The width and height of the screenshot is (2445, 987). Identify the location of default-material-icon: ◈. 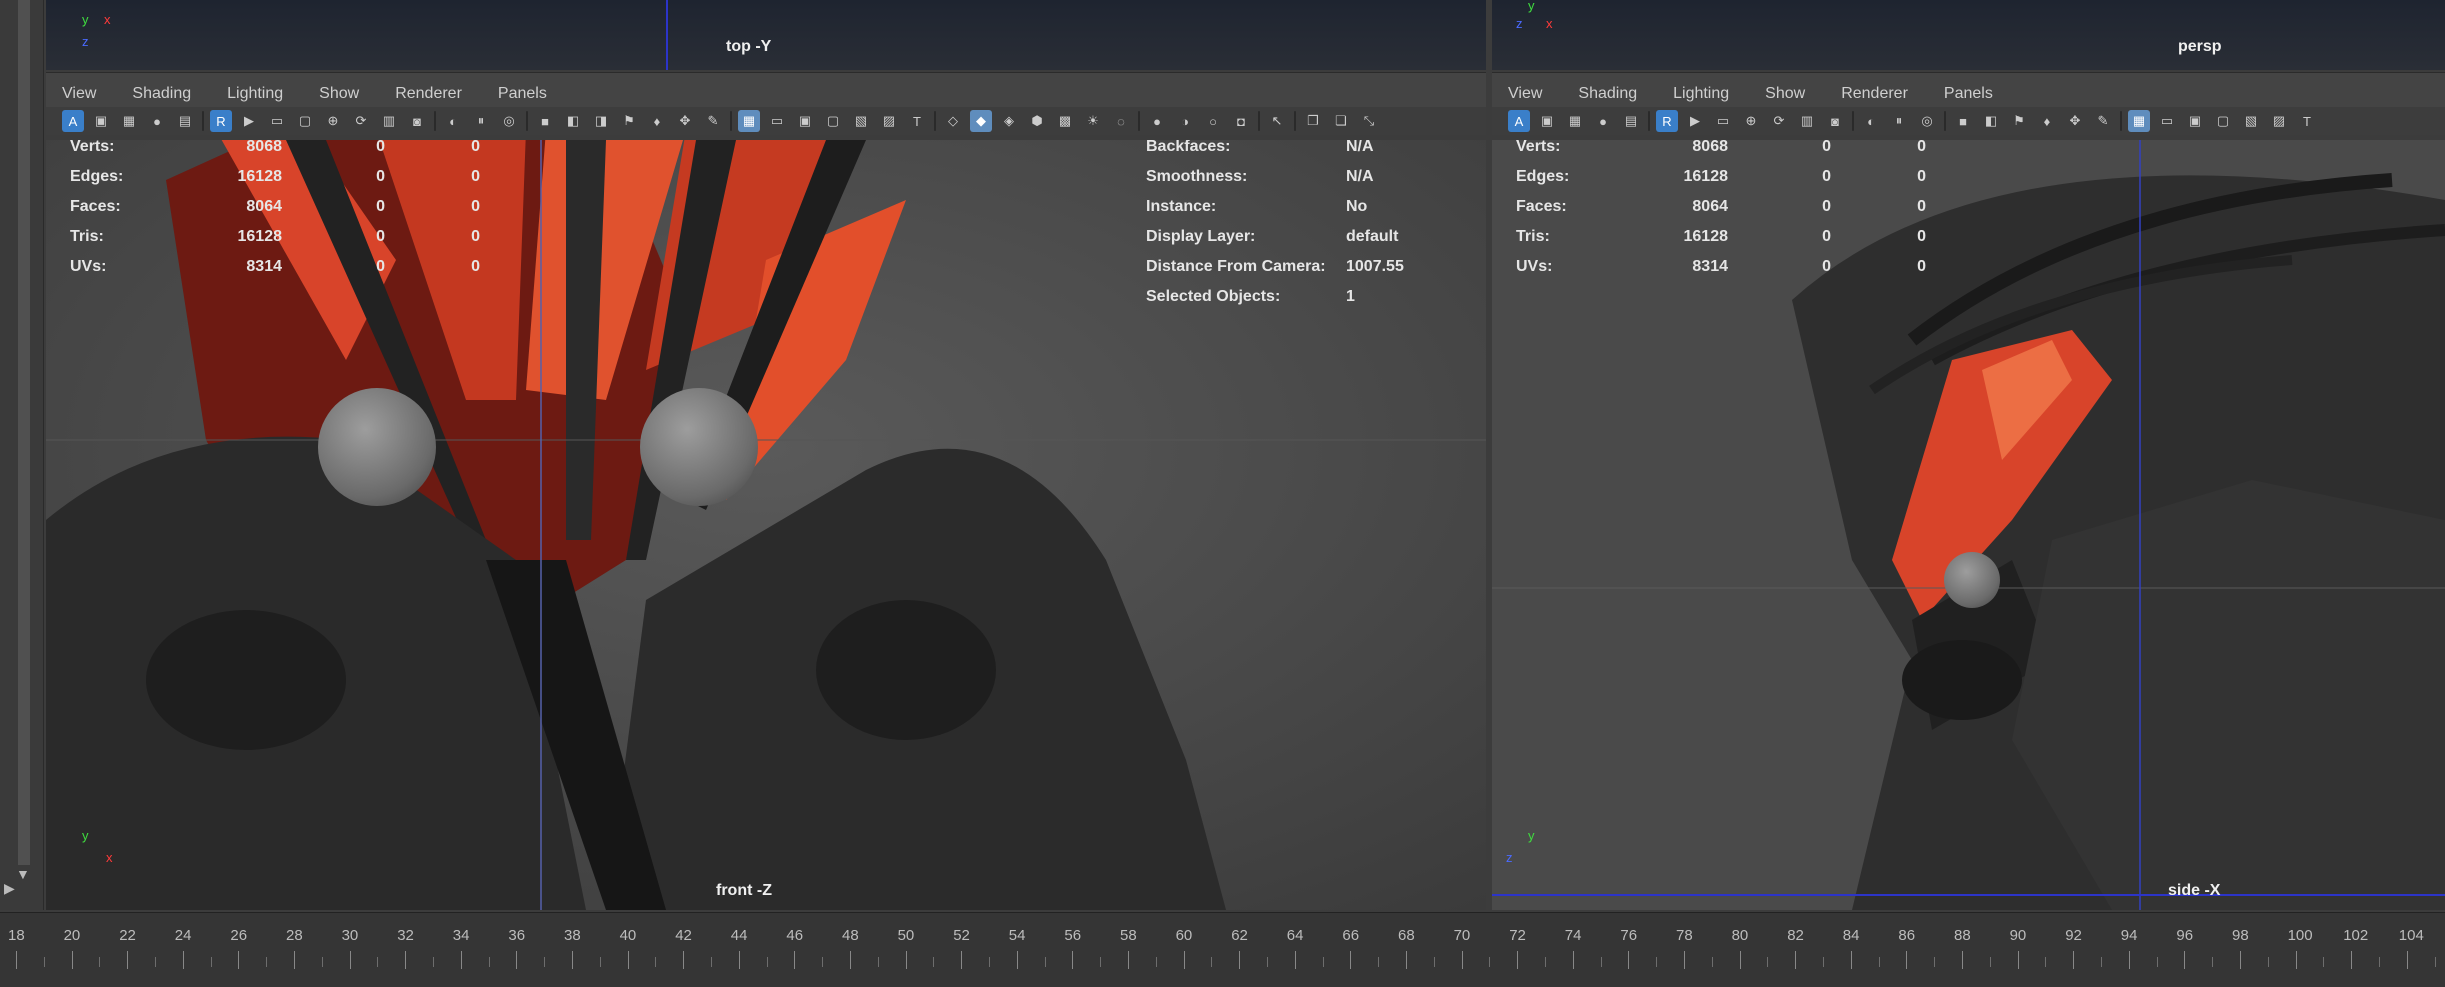
(1009, 121).